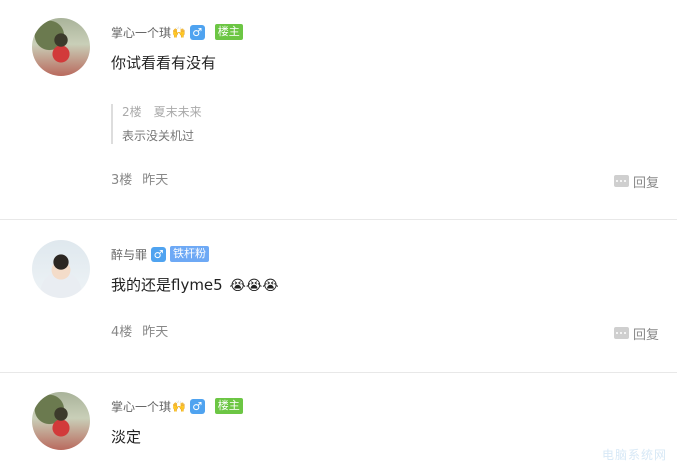  Describe the element at coordinates (634, 455) in the screenshot. I see `watermark: 电脑系统网` at that location.